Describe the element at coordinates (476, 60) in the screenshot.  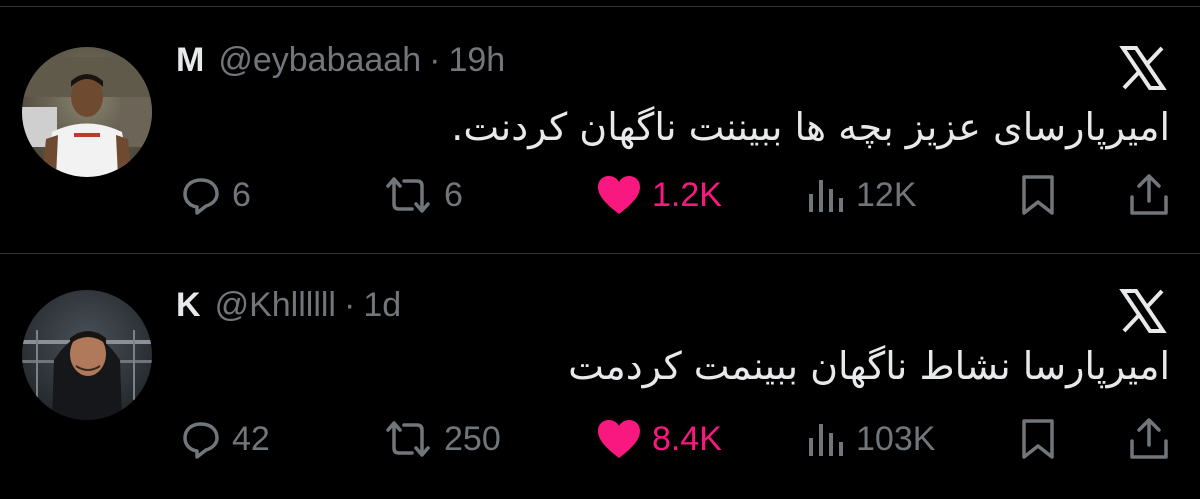
I see `timestamp: 19h` at that location.